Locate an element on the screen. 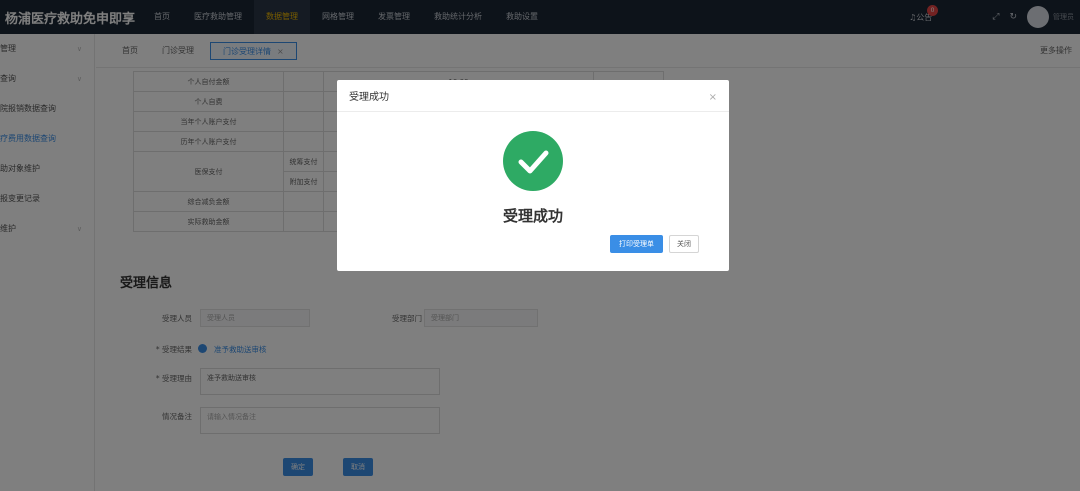 The height and width of the screenshot is (491, 1080). dialog-header: 受理成功 × is located at coordinates (533, 96).